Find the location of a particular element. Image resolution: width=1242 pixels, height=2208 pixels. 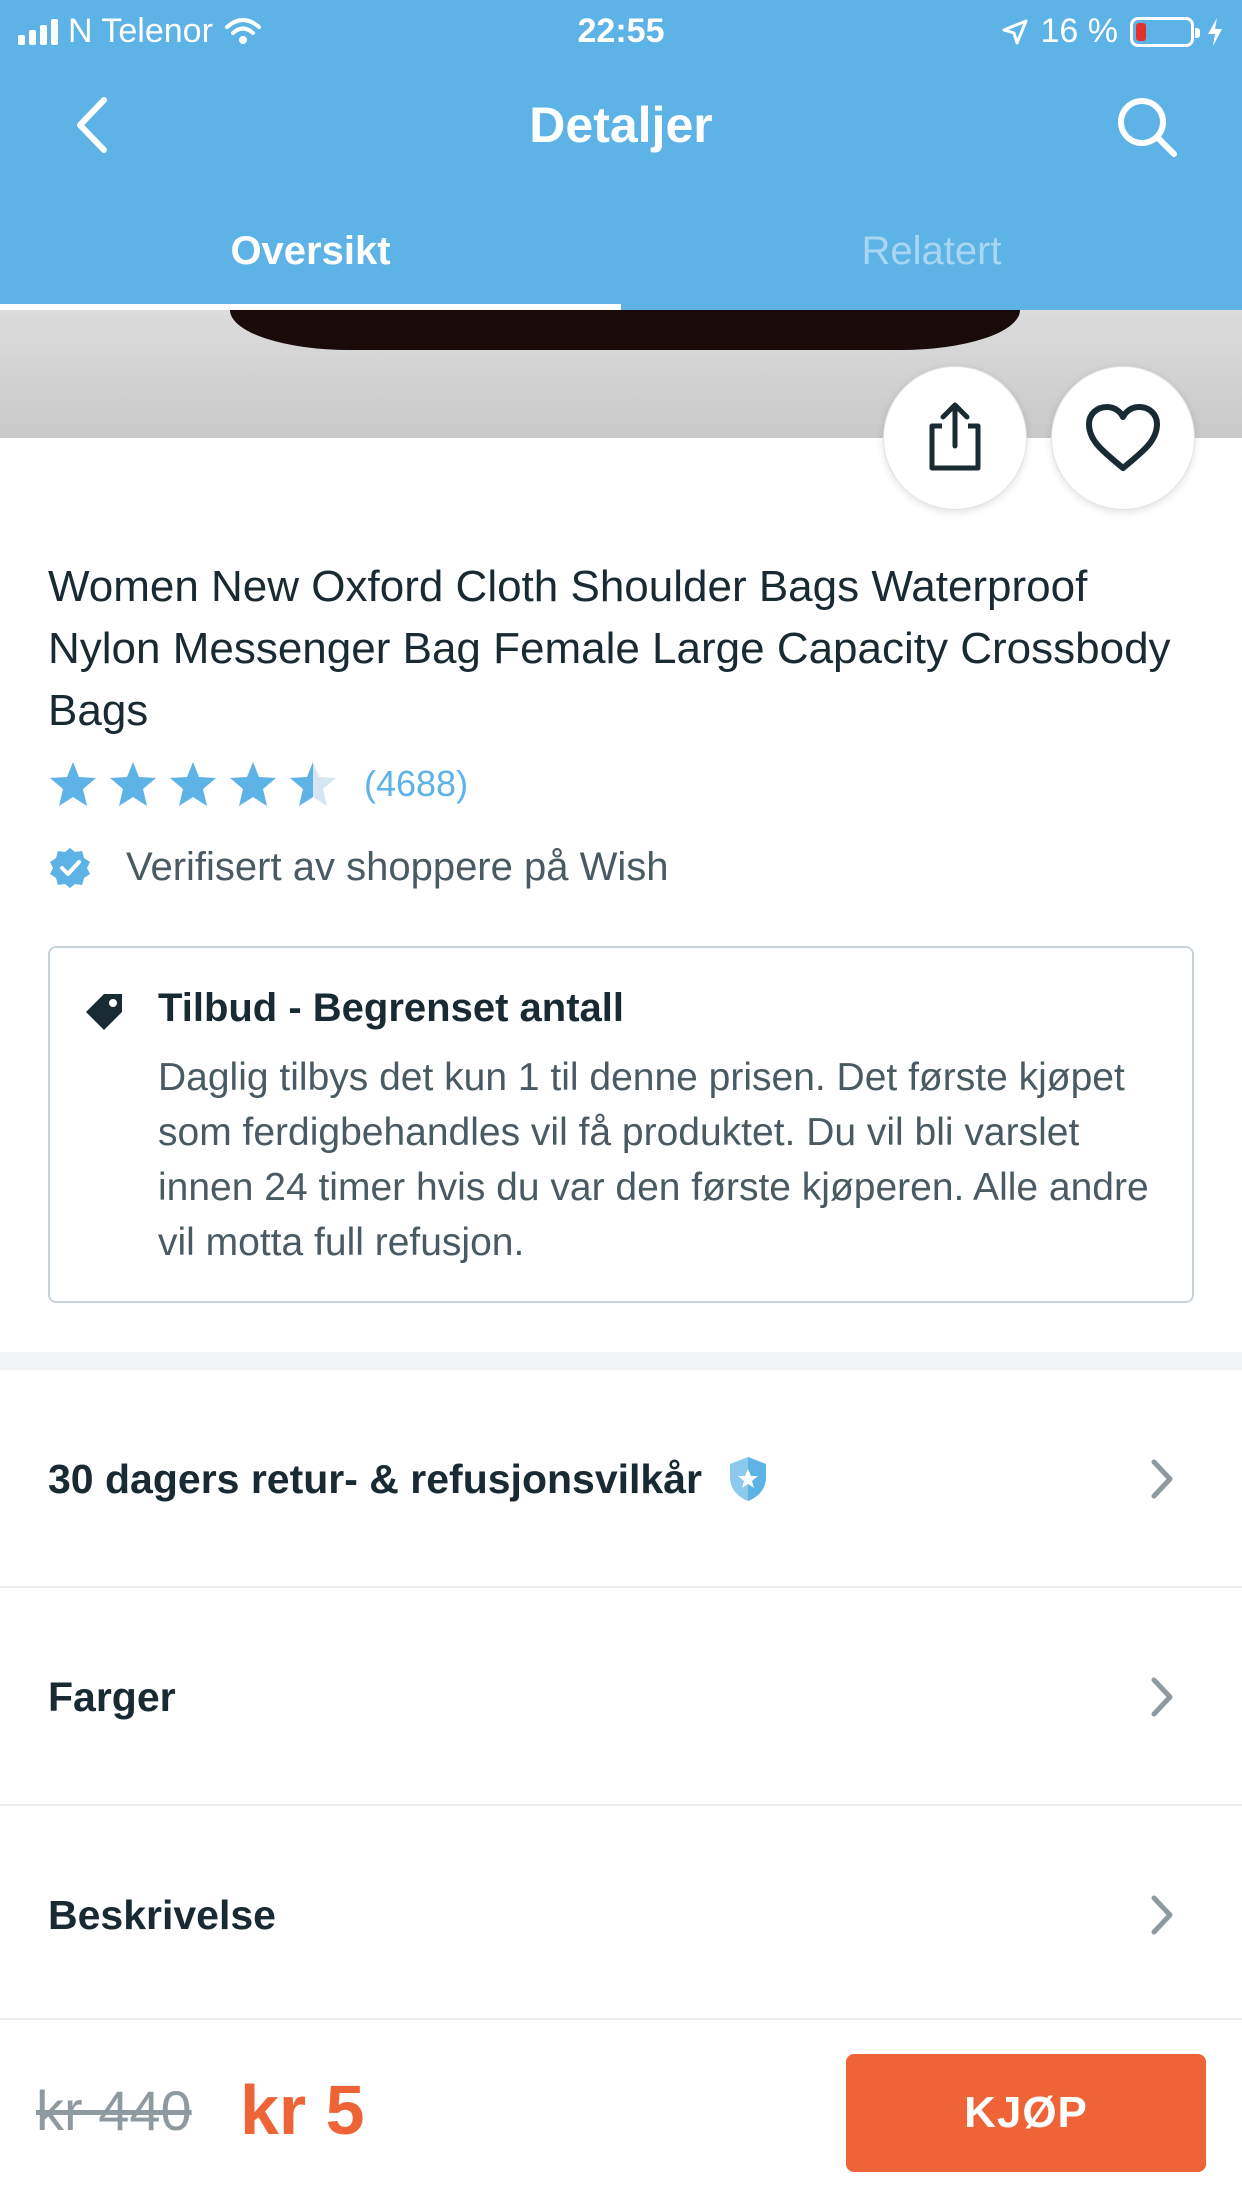

verified-check-icon is located at coordinates (70, 867).